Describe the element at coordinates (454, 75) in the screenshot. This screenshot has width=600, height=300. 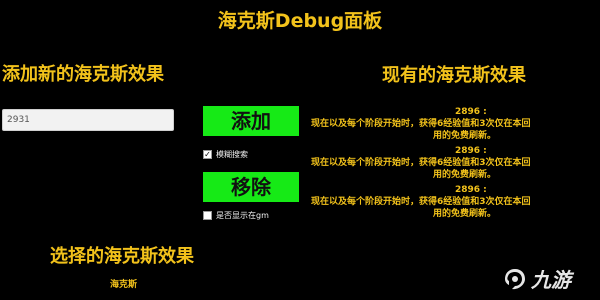
I see `existing-section-title: 现有的海克斯效果` at that location.